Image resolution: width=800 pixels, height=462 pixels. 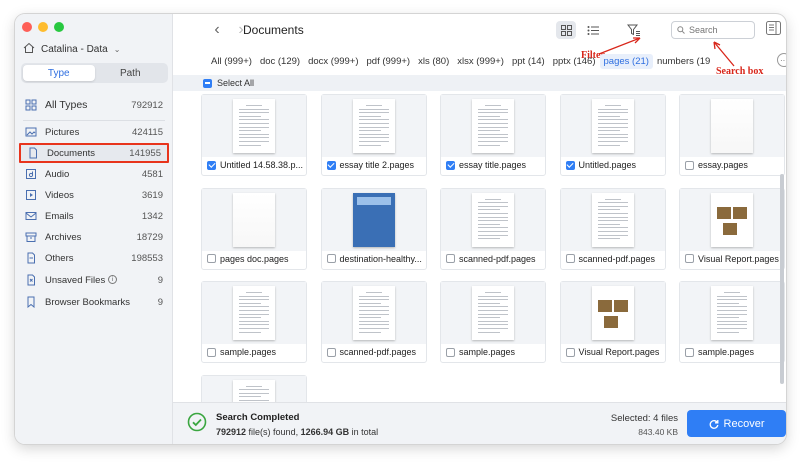 What do you see at coordinates (231, 61) in the screenshot?
I see `tab-all: All (999+)` at bounding box center [231, 61].